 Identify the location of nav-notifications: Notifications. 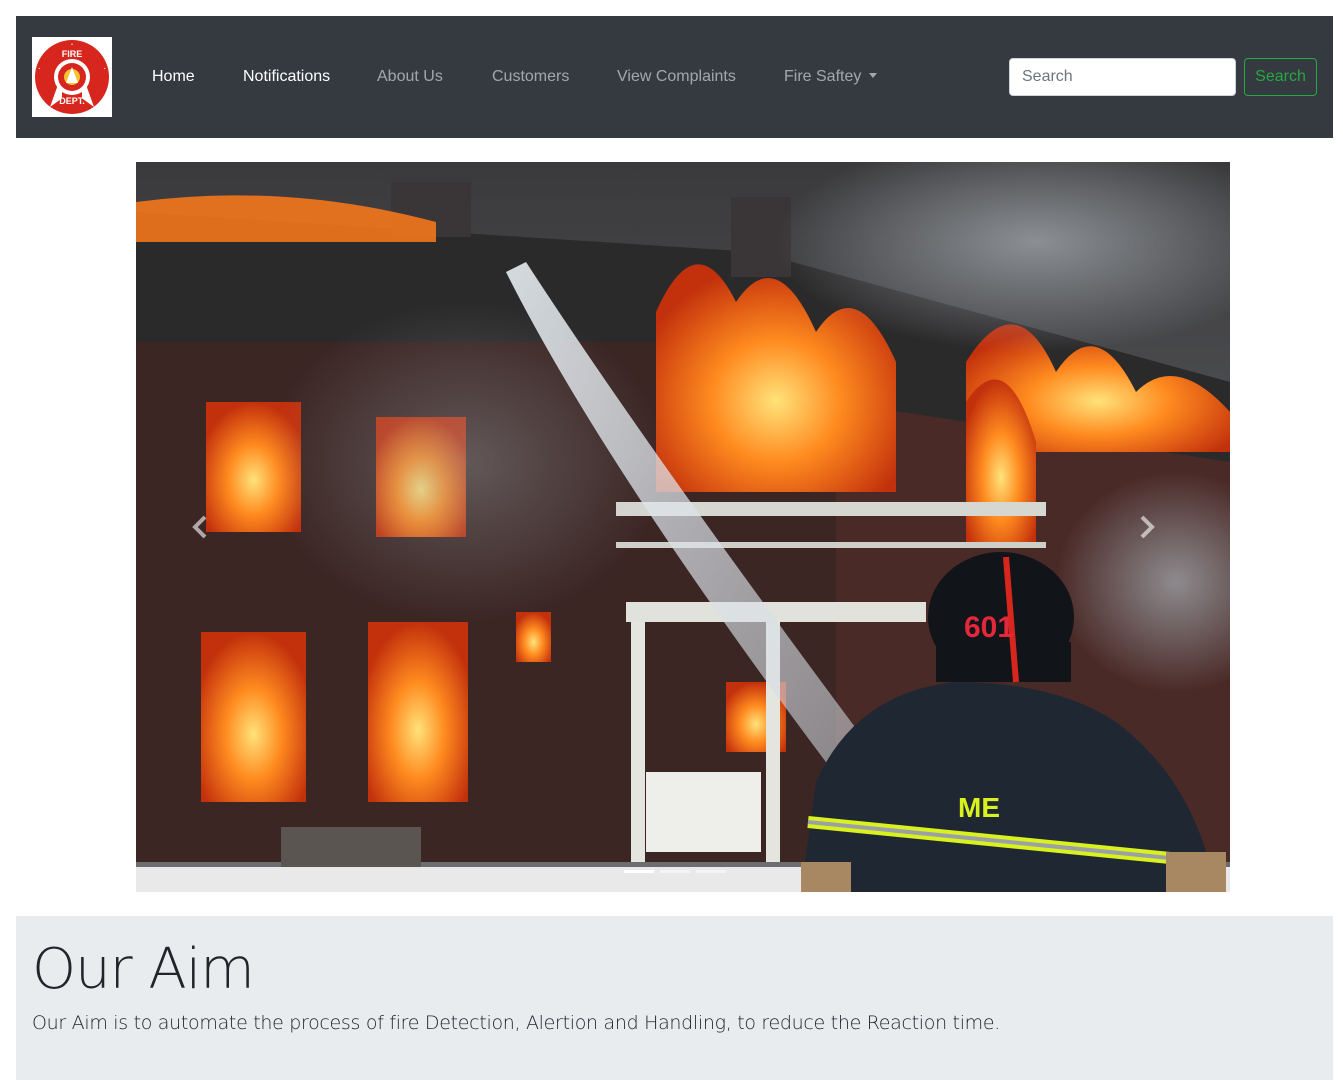
(286, 77).